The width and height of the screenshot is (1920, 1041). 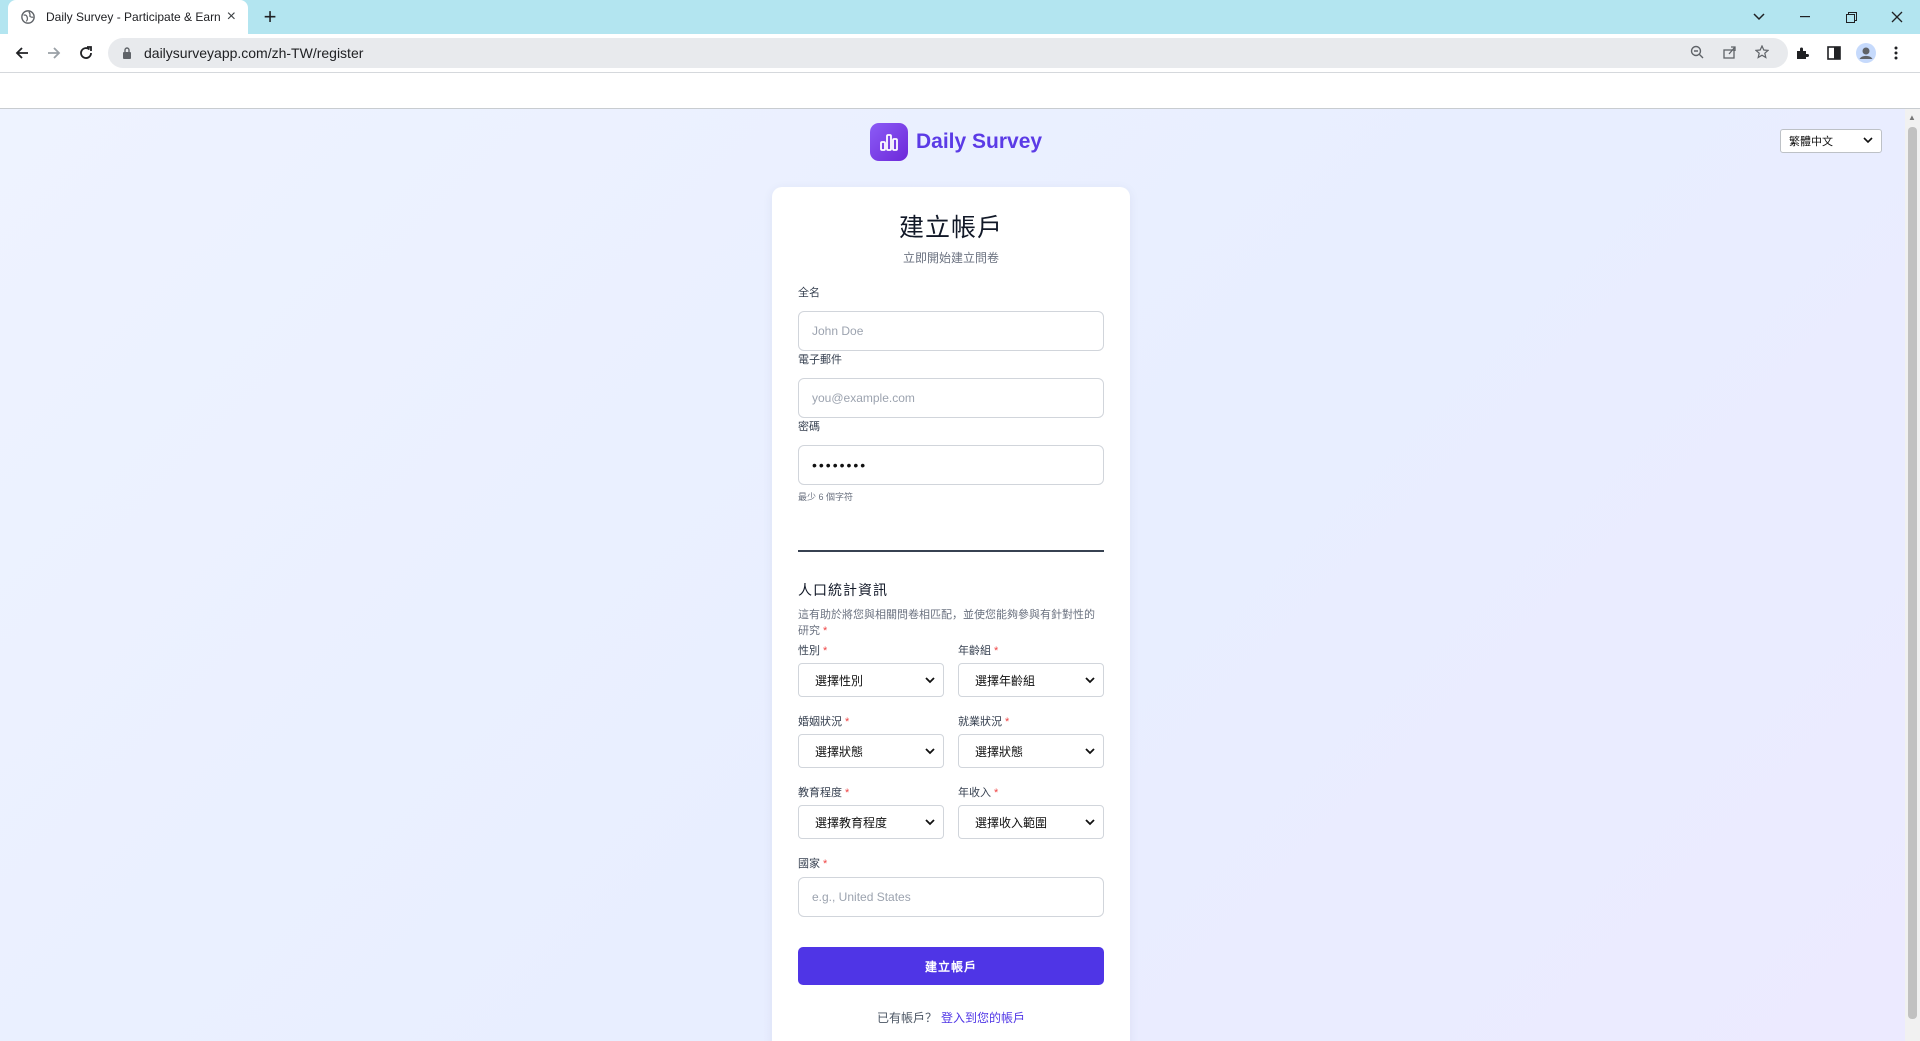 I want to click on language-select: 繁體中文, so click(x=1831, y=141).